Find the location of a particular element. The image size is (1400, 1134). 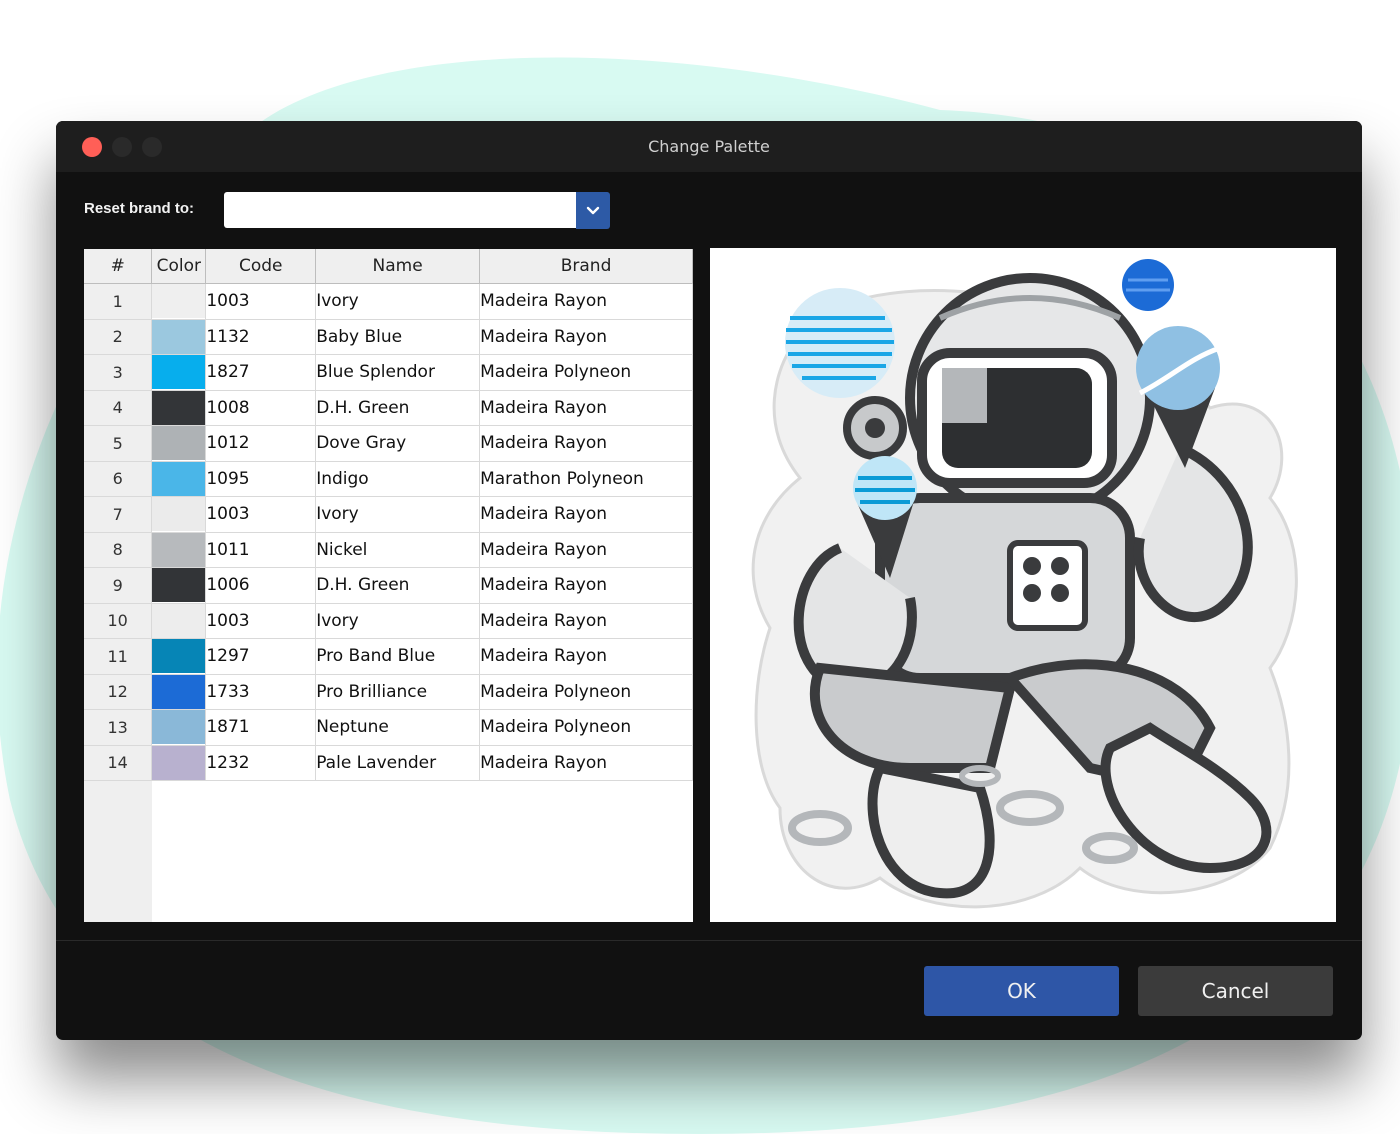

thread-code: 1297 is located at coordinates (261, 656).